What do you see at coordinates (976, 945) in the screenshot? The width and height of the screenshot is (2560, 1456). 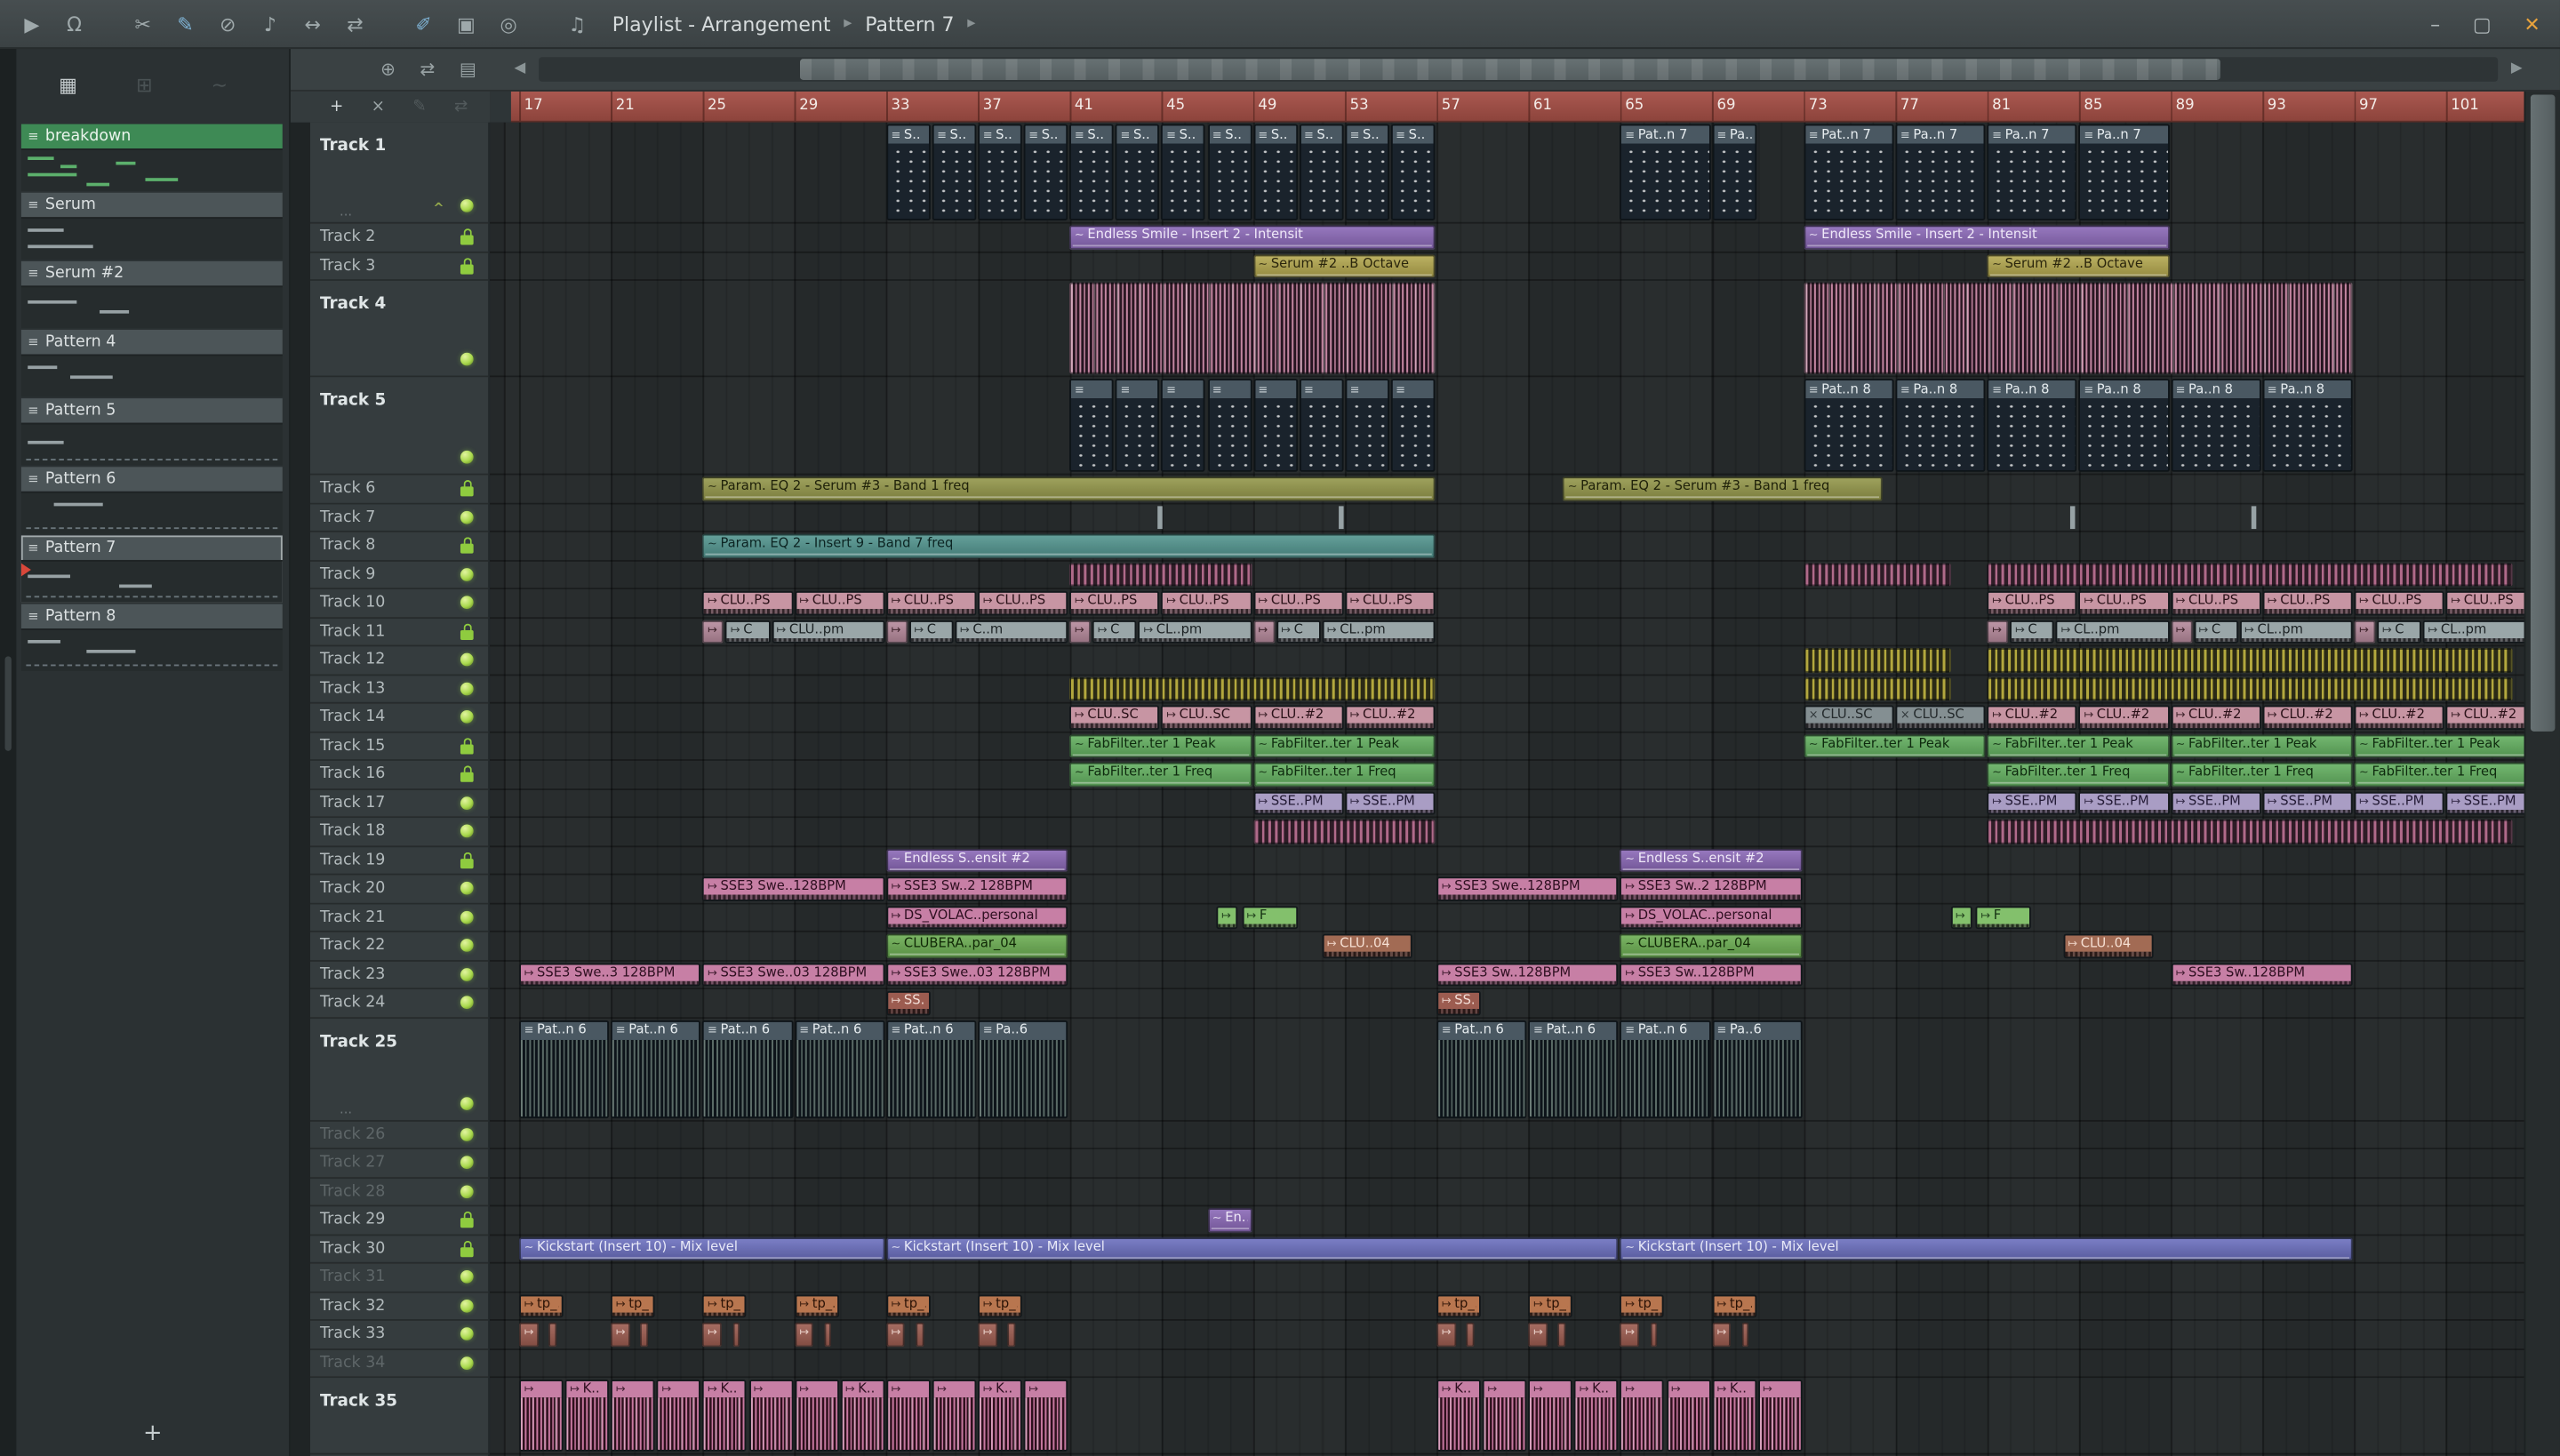 I see `clip: ∼ CLUBERA..par_04` at bounding box center [976, 945].